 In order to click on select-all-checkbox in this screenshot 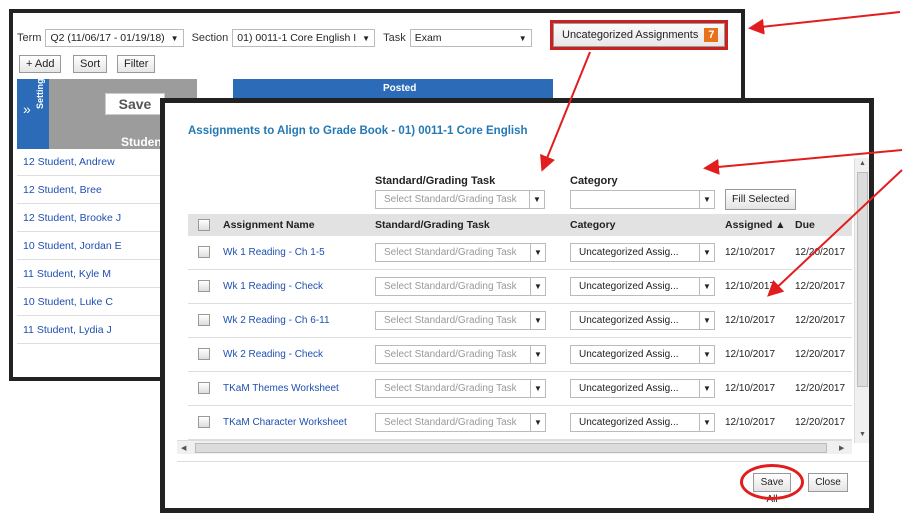, I will do `click(204, 225)`.